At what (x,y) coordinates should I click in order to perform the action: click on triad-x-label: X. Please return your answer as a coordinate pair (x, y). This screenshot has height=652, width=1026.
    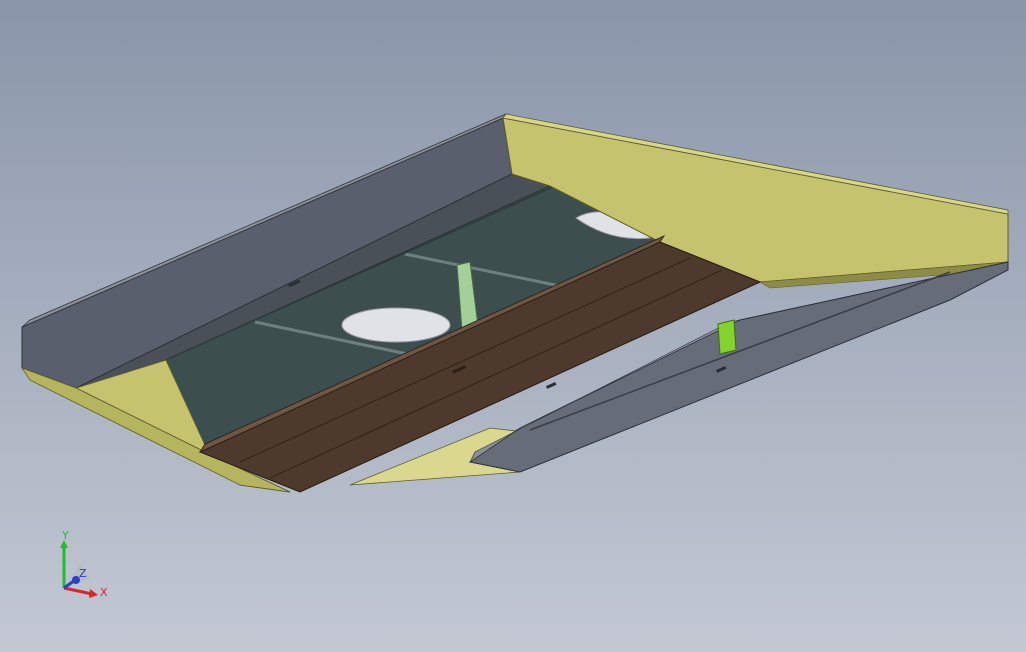
    Looking at the image, I should click on (104, 592).